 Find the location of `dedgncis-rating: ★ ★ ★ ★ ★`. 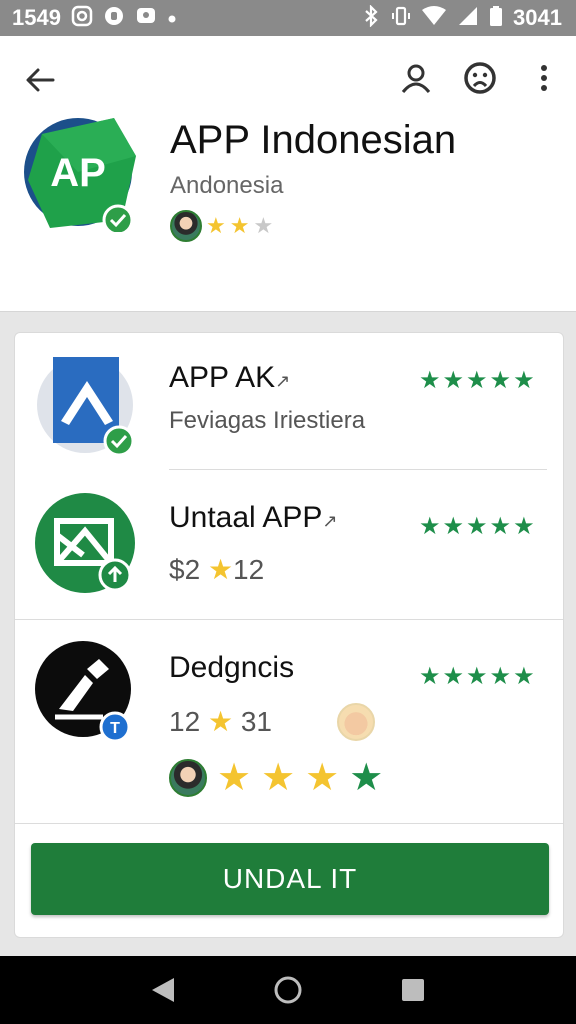

dedgncis-rating: ★ ★ ★ ★ ★ is located at coordinates (477, 677).